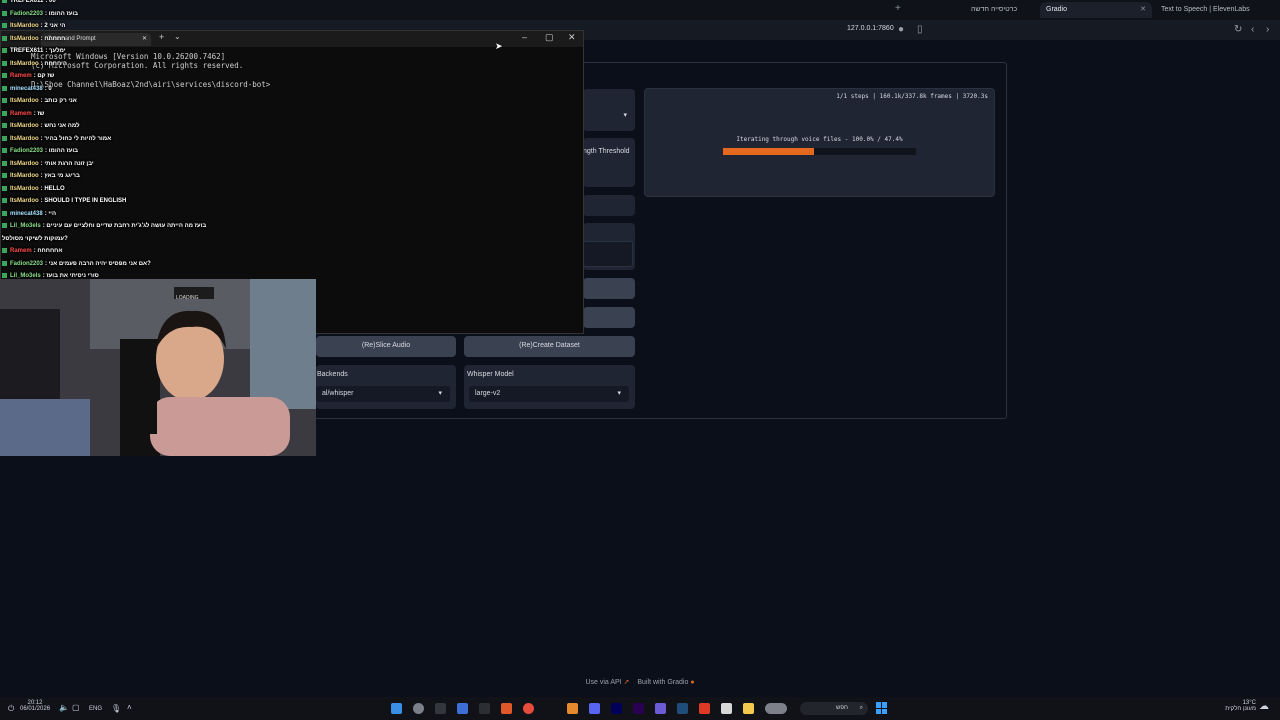 This screenshot has width=1280, height=720. Describe the element at coordinates (901, 29) in the screenshot. I see `site-info-icon: ●` at that location.